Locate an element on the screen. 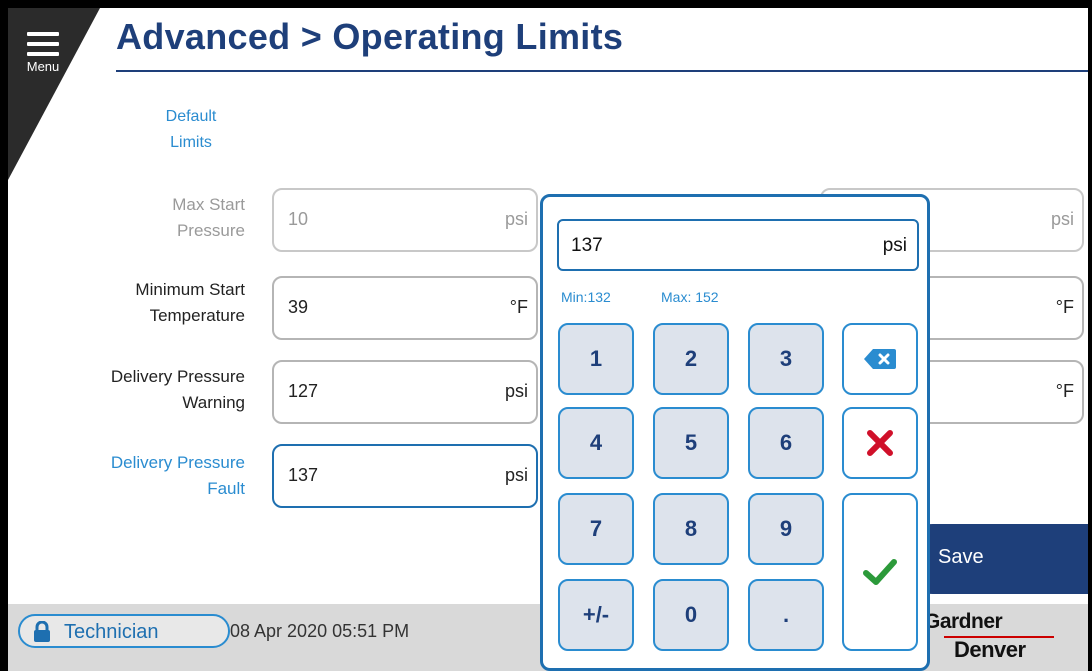 The width and height of the screenshot is (1092, 671). keypad-max-label: Max: 152 is located at coordinates (690, 297).